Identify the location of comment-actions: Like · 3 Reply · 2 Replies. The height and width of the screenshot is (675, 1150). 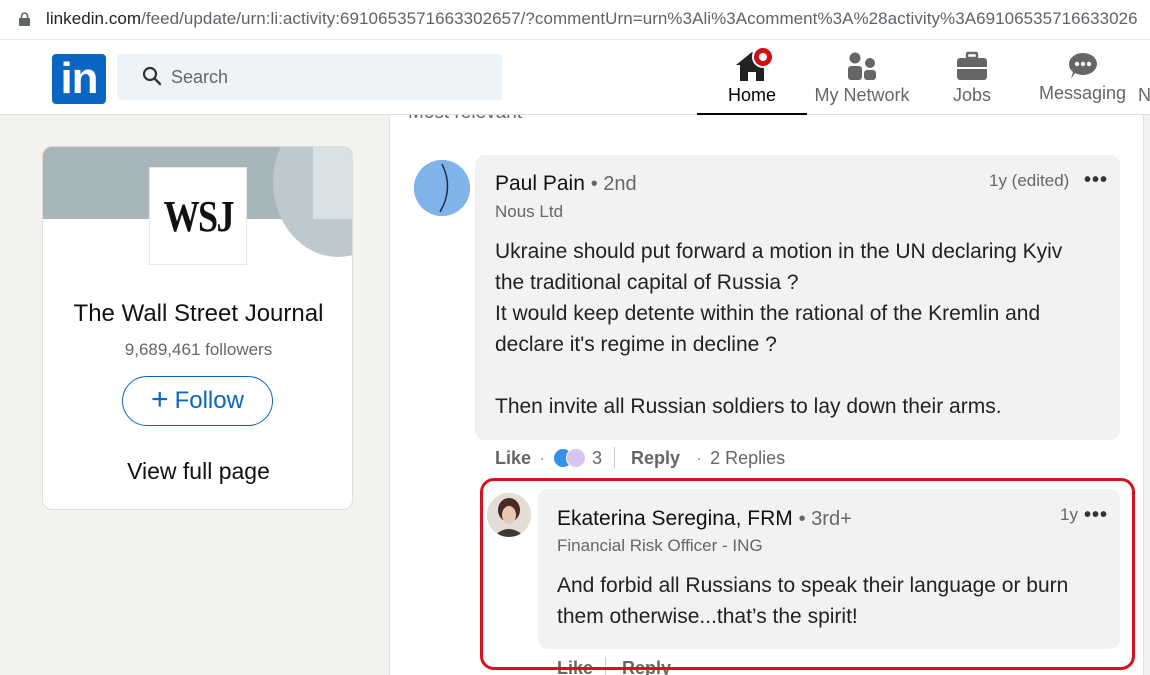
(640, 458).